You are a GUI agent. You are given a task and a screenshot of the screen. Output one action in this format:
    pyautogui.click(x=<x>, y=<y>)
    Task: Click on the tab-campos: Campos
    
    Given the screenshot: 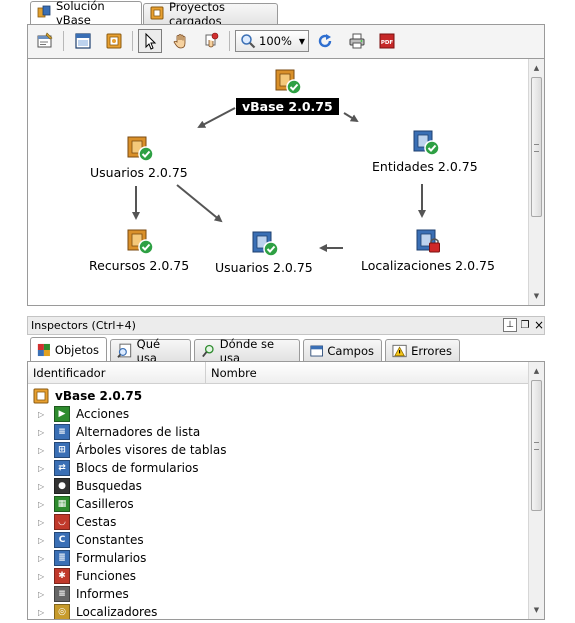 What is the action you would take?
    pyautogui.click(x=342, y=350)
    